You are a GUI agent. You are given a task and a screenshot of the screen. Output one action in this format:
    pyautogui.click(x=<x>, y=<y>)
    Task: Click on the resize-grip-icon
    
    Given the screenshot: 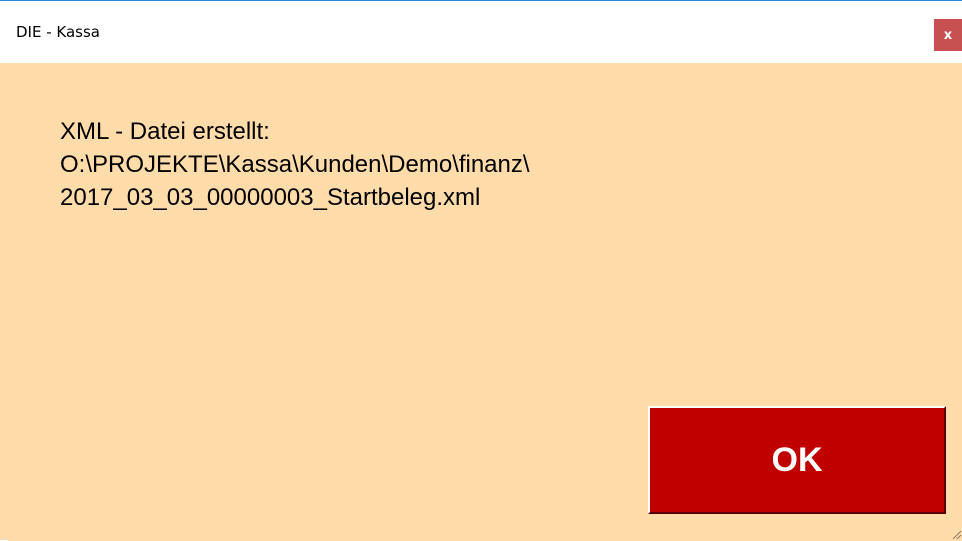 What is the action you would take?
    pyautogui.click(x=956, y=534)
    